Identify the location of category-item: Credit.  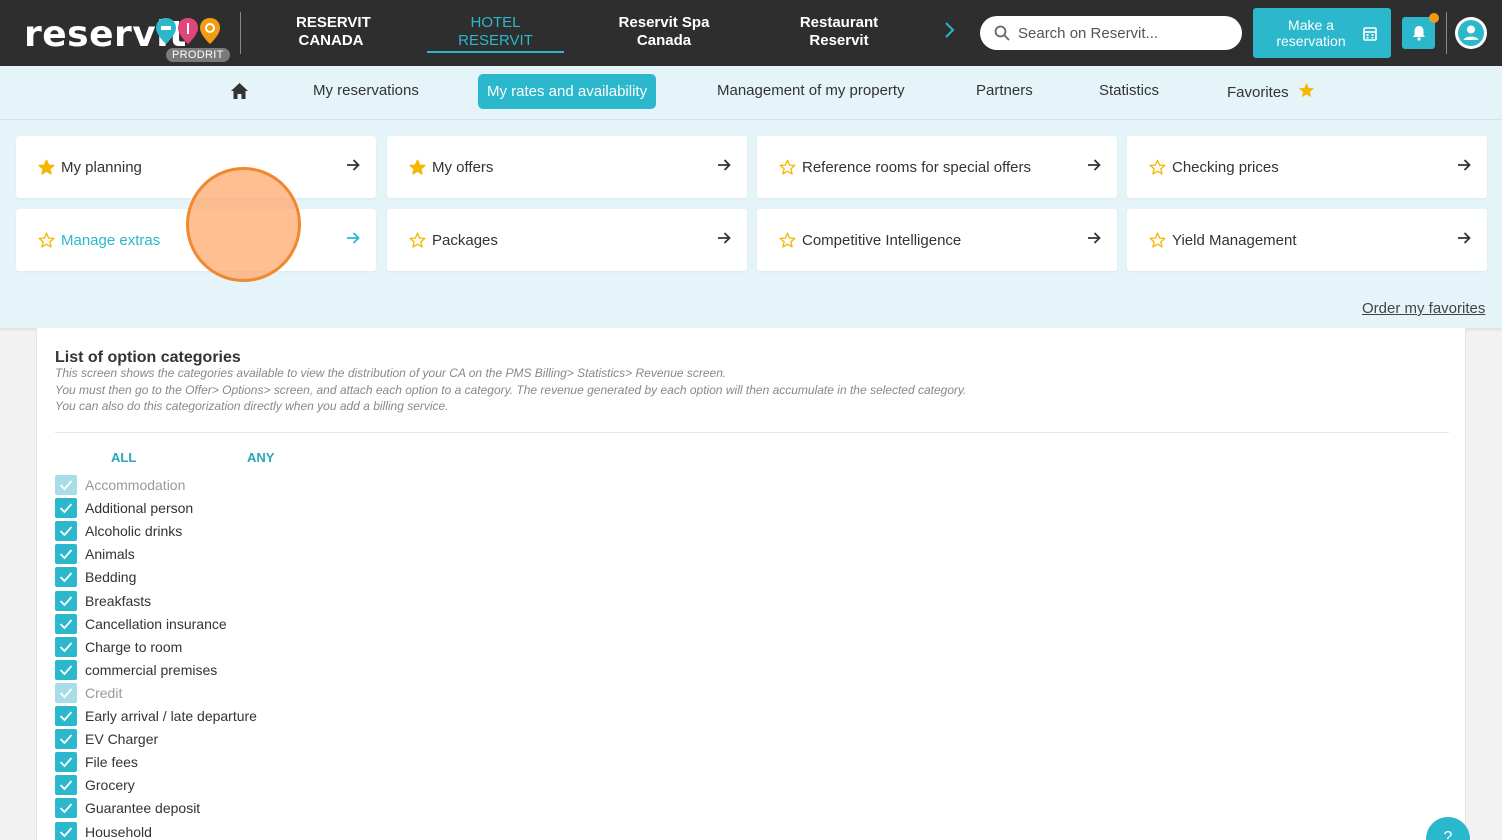
(89, 692).